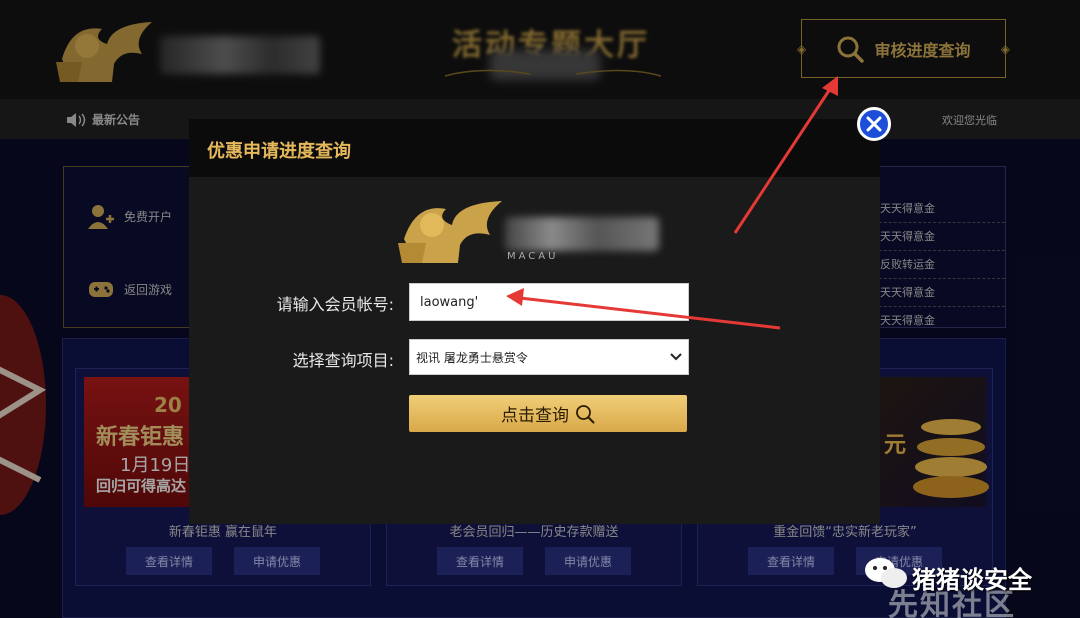  Describe the element at coordinates (343, 360) in the screenshot. I see `query-item-label: 选择查询项目:` at that location.